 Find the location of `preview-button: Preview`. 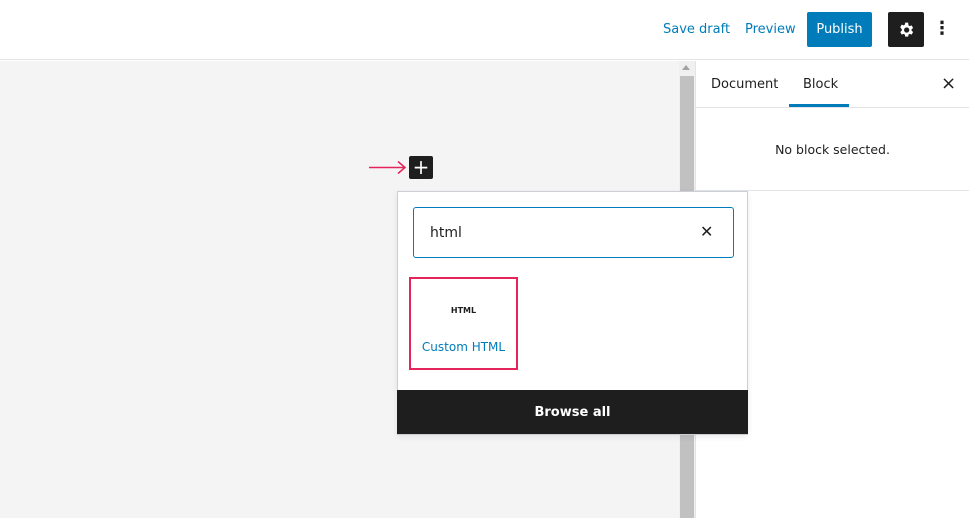

preview-button: Preview is located at coordinates (770, 29).